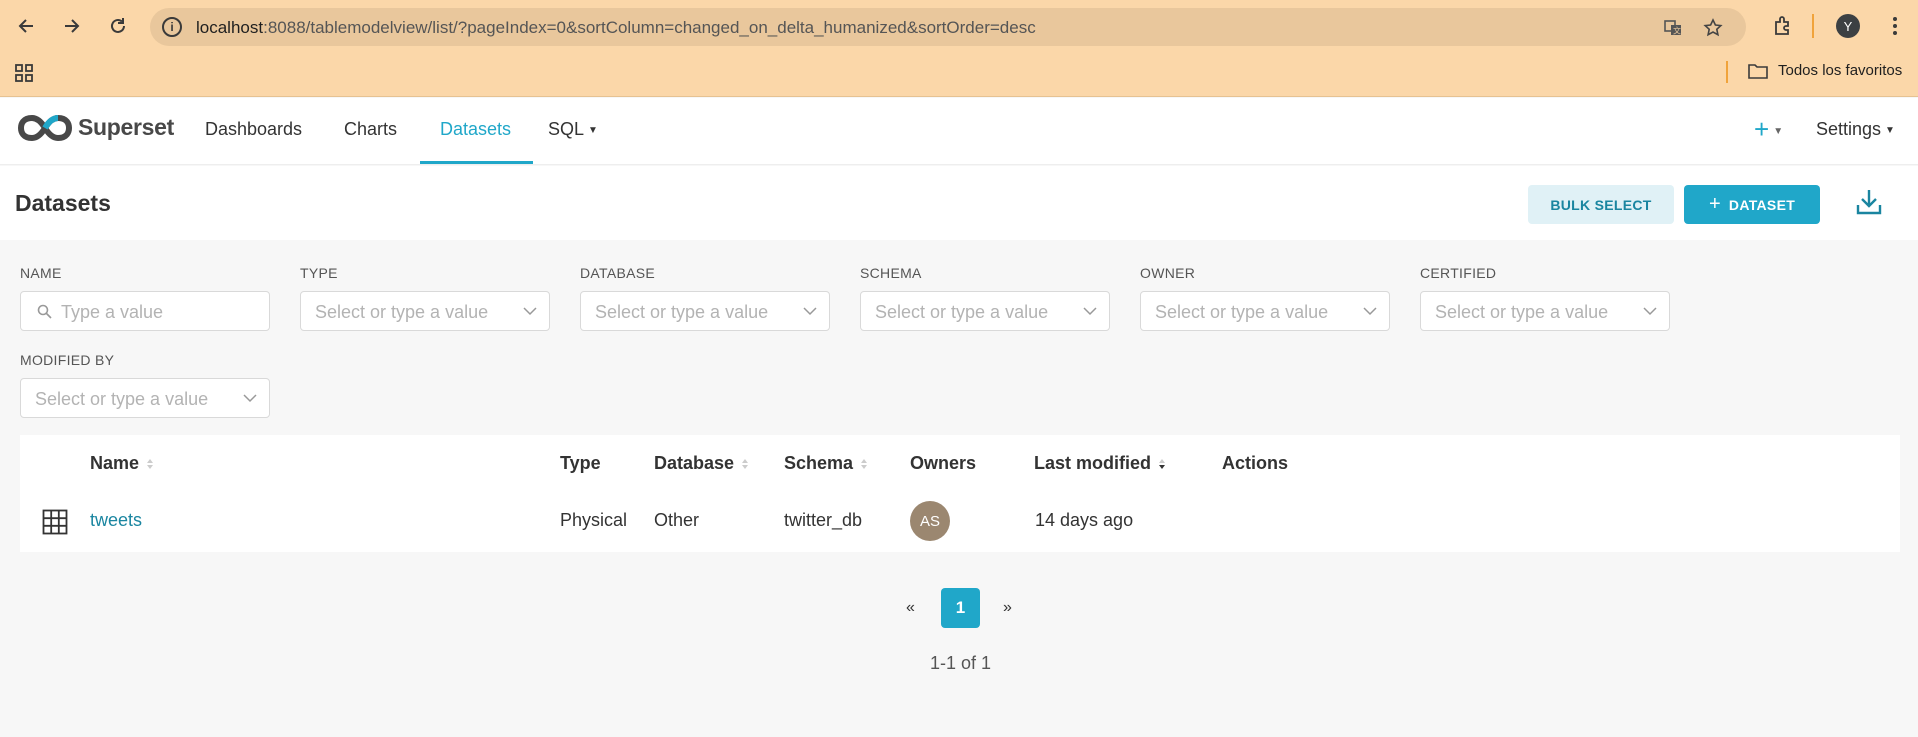  What do you see at coordinates (1848, 26) in the screenshot?
I see `profile-avatar: Y` at bounding box center [1848, 26].